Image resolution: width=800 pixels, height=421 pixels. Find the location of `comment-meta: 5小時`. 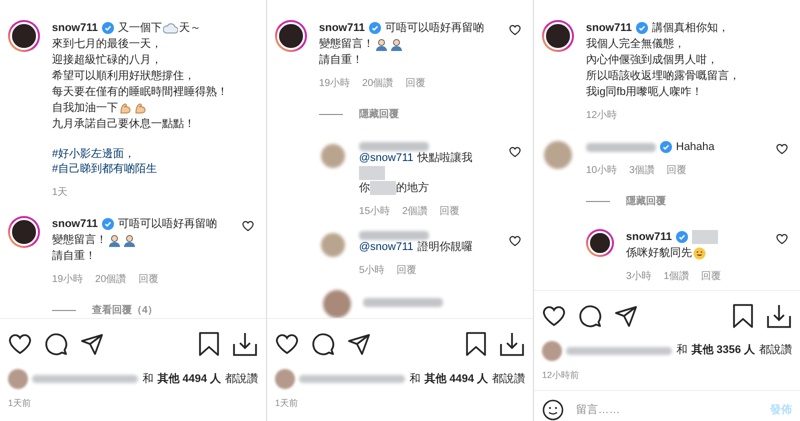

comment-meta: 5小時 is located at coordinates (372, 271).